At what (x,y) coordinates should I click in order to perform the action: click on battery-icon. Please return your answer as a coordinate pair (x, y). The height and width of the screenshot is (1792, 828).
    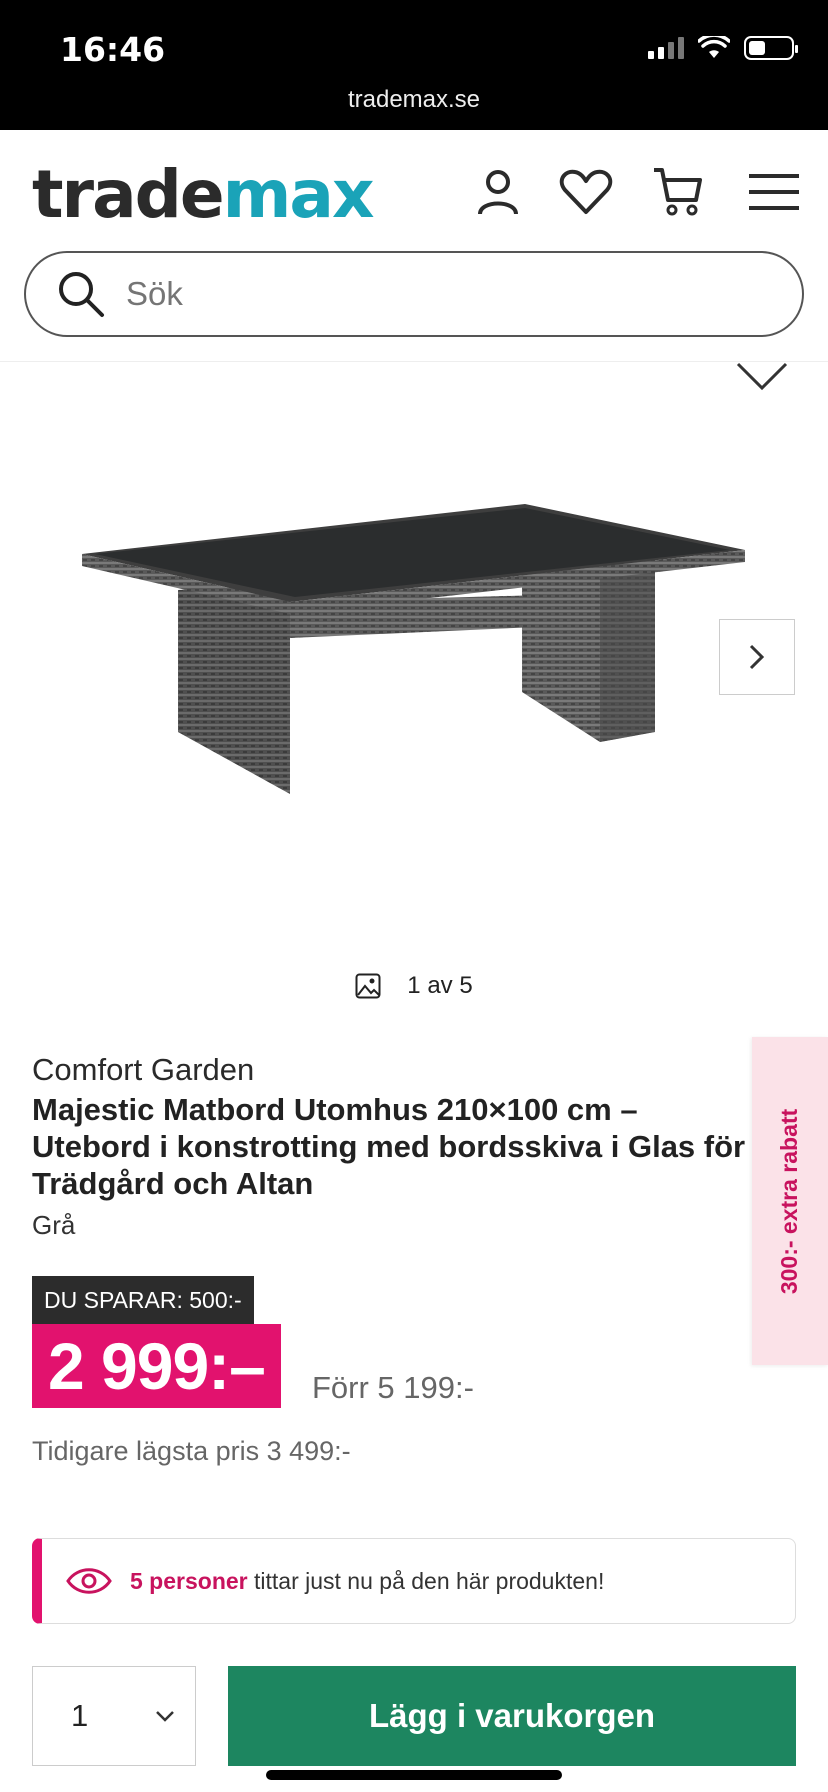
    Looking at the image, I should click on (771, 48).